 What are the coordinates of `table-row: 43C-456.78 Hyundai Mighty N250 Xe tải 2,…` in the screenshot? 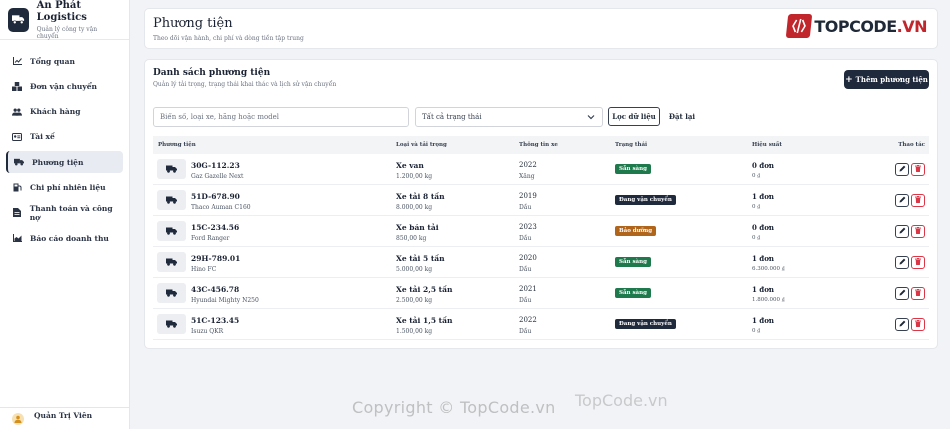 It's located at (541, 293).